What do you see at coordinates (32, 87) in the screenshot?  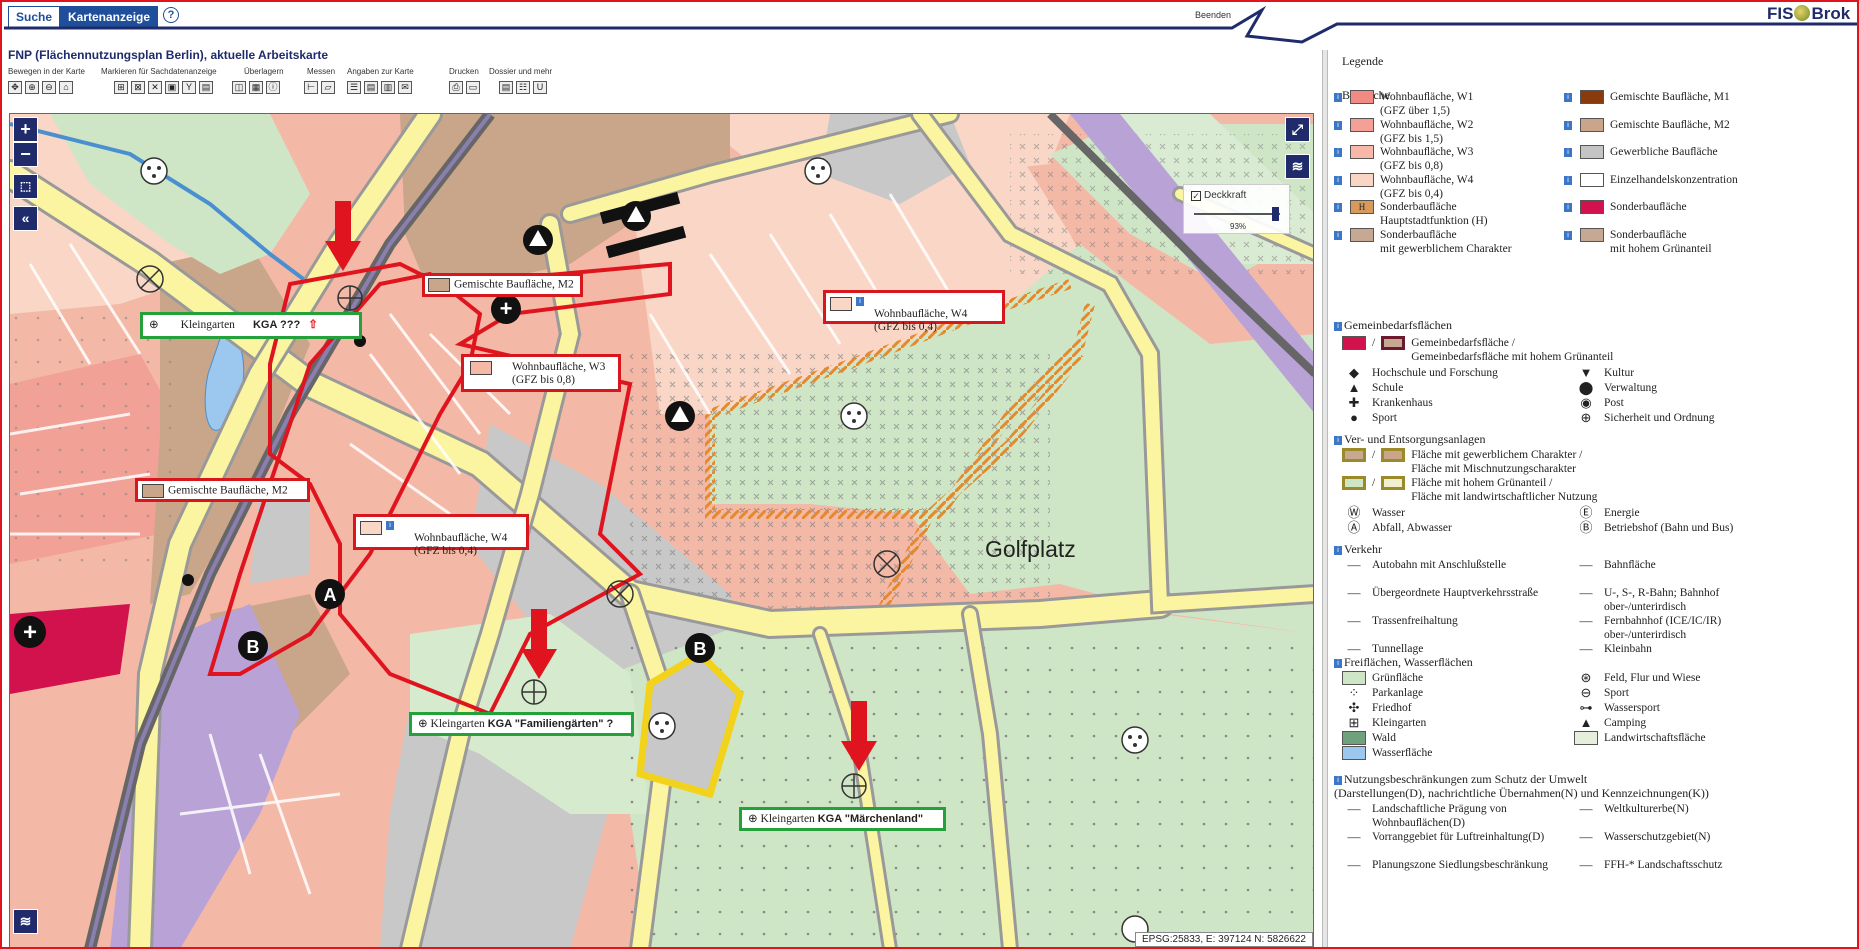 I see `zoom-in-icon: ⊕` at bounding box center [32, 87].